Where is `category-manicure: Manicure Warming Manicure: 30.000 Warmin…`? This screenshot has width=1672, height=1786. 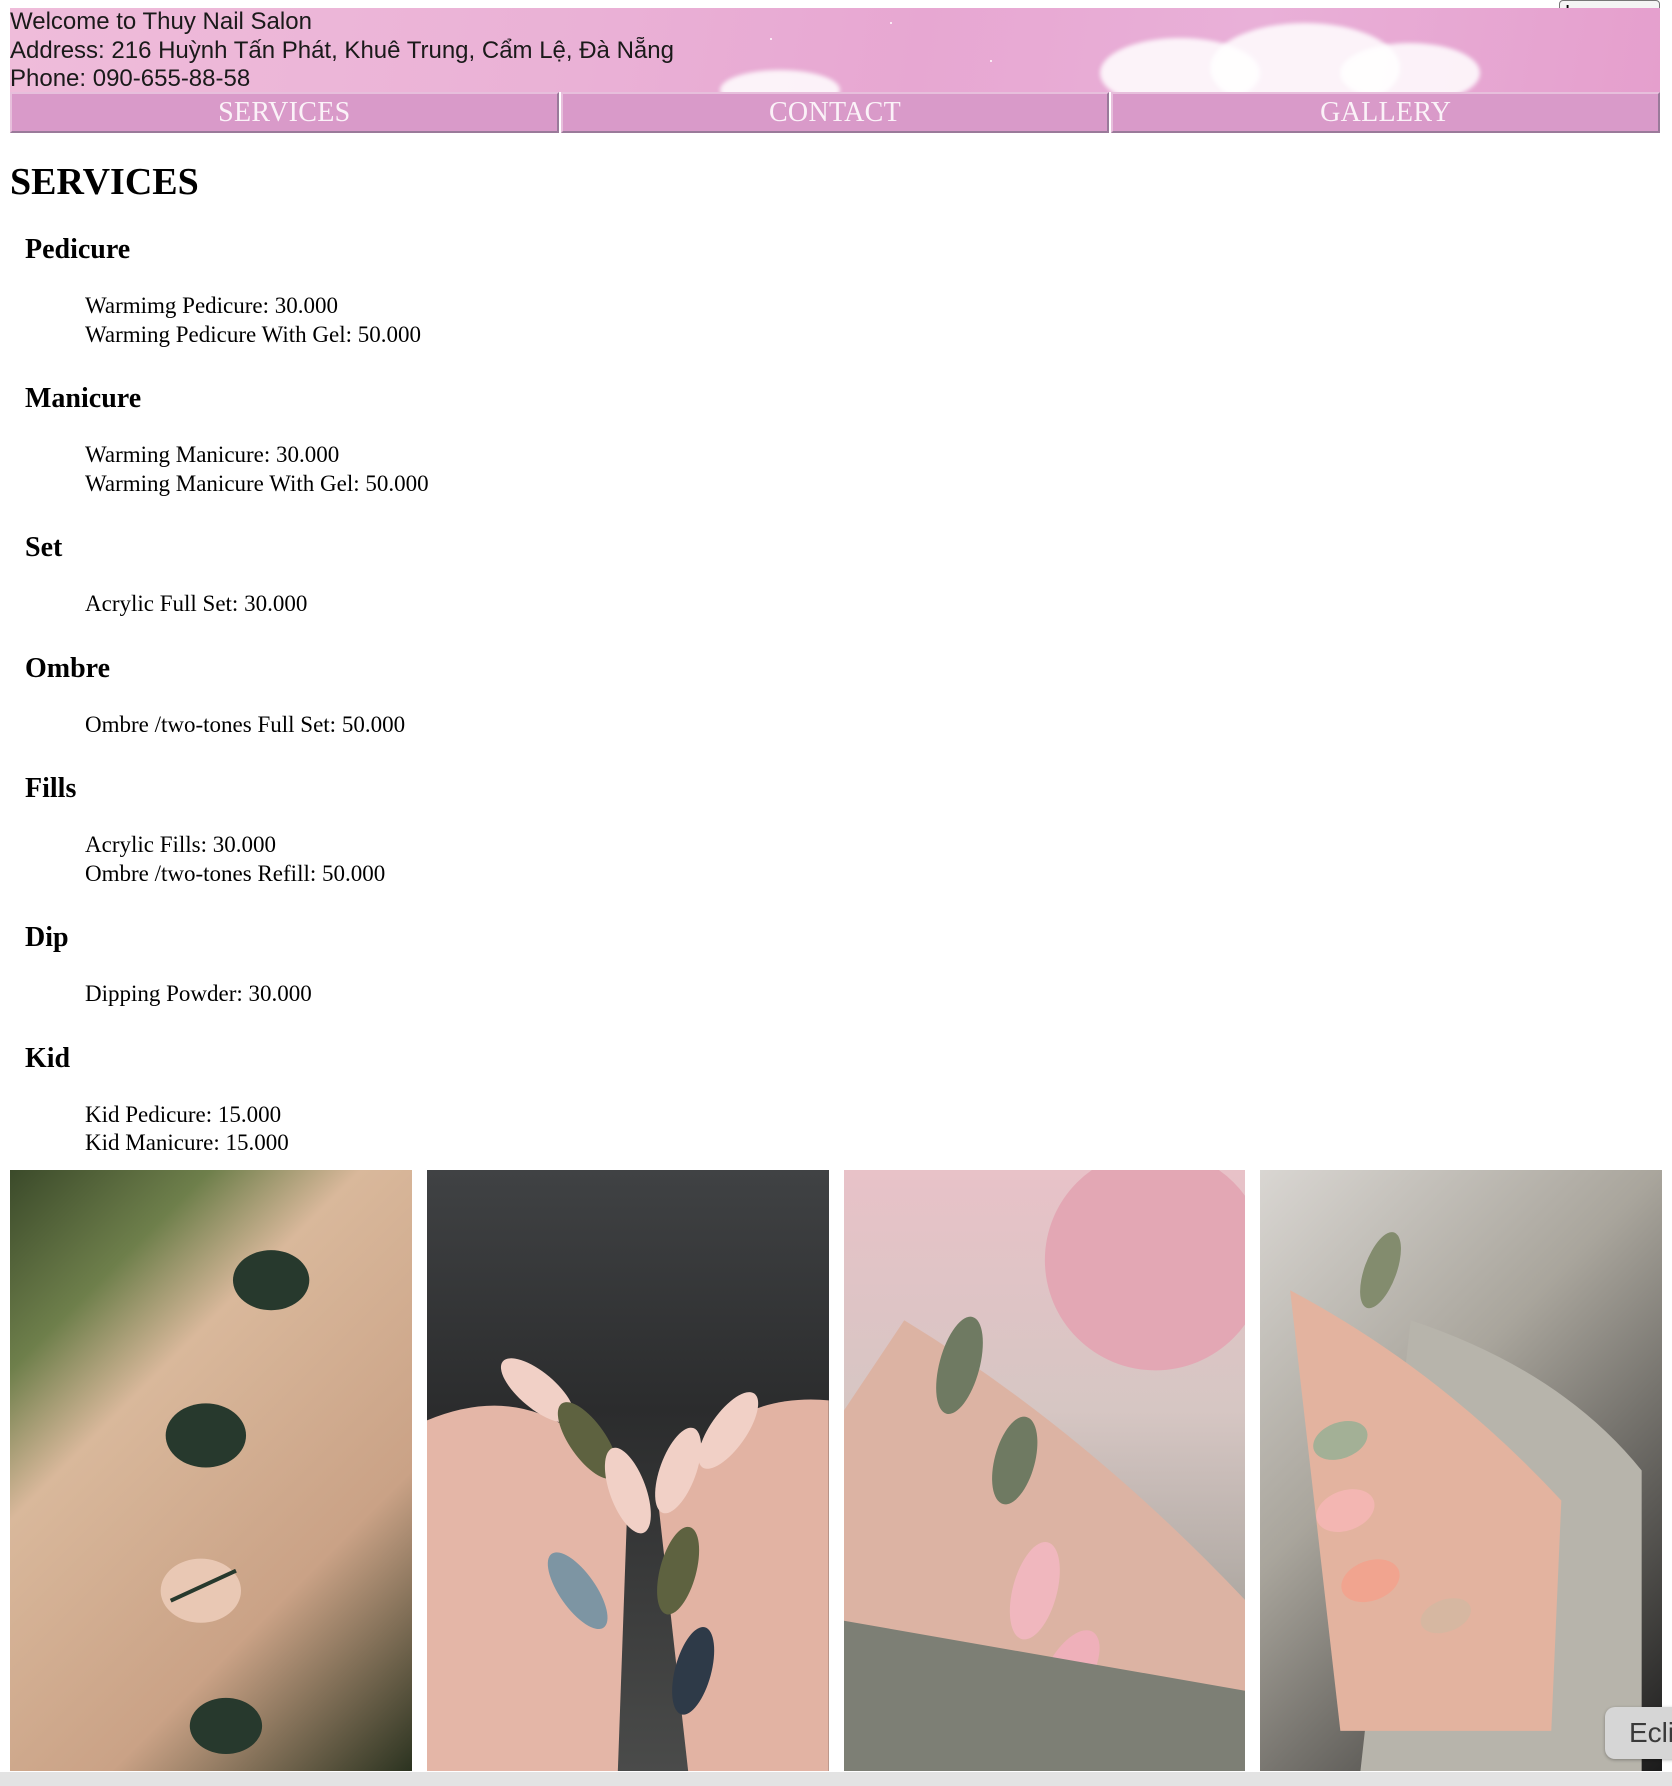
category-manicure: Manicure Warming Manicure: 30.000 Warmin… is located at coordinates (425, 440).